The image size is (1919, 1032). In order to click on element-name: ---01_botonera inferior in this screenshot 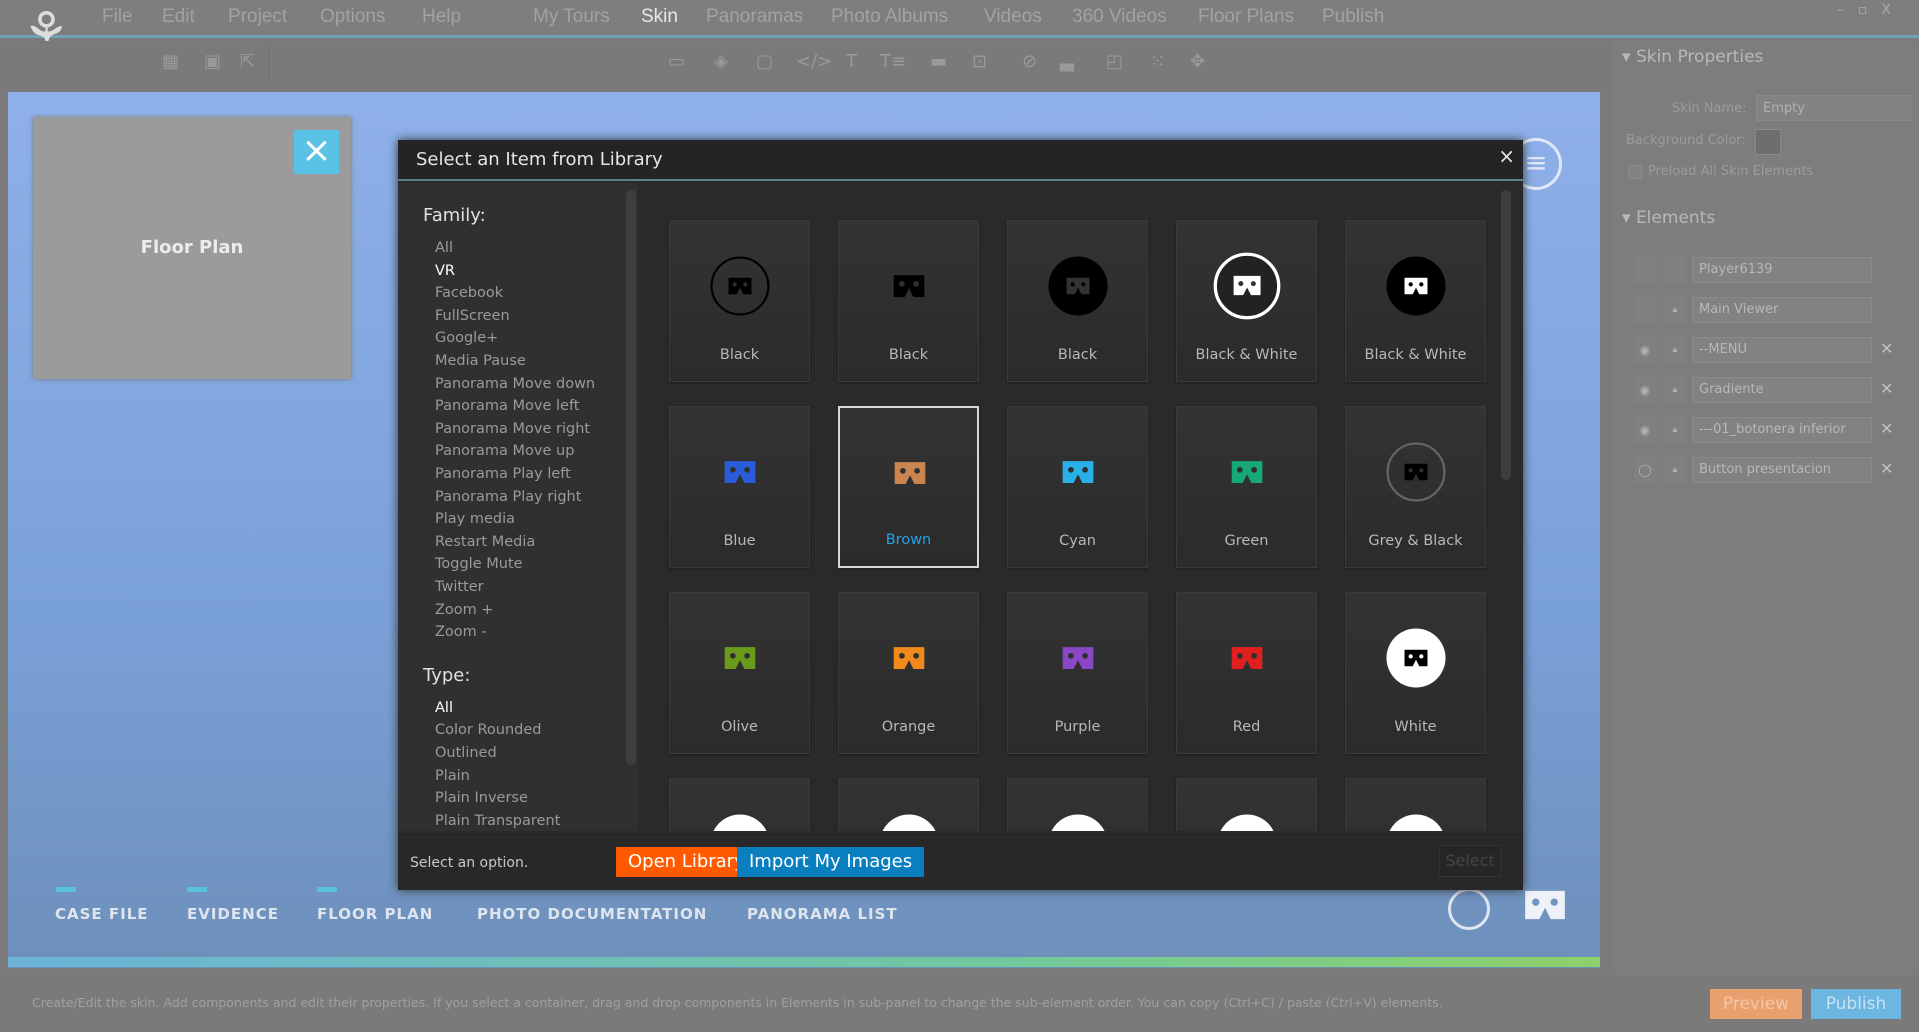, I will do `click(1782, 430)`.